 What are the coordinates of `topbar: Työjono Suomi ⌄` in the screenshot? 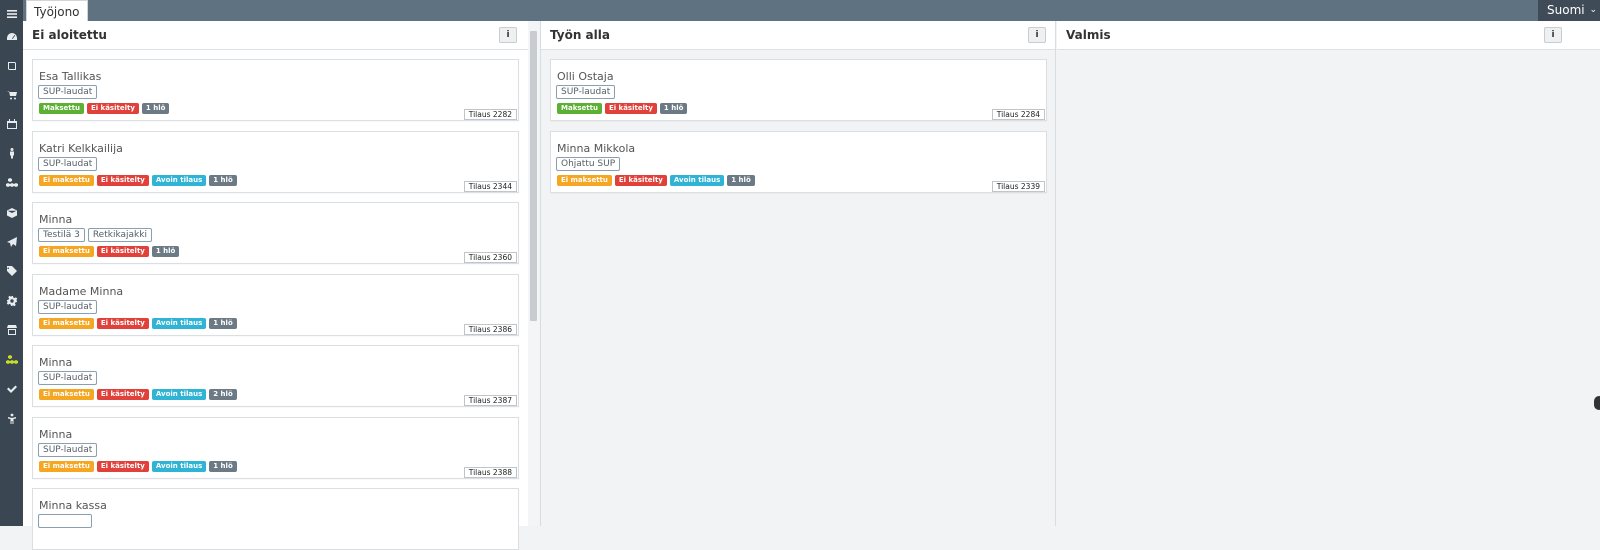 It's located at (811, 11).